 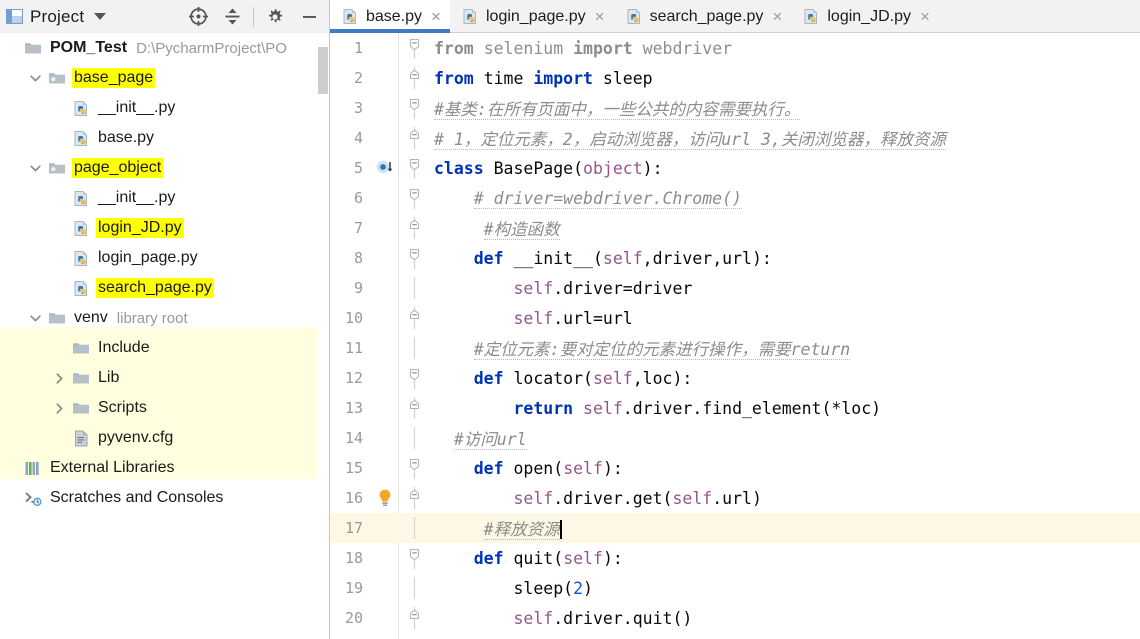 What do you see at coordinates (865, 16) in the screenshot?
I see `editor-tab-login-jd-py: login_JD.py ×` at bounding box center [865, 16].